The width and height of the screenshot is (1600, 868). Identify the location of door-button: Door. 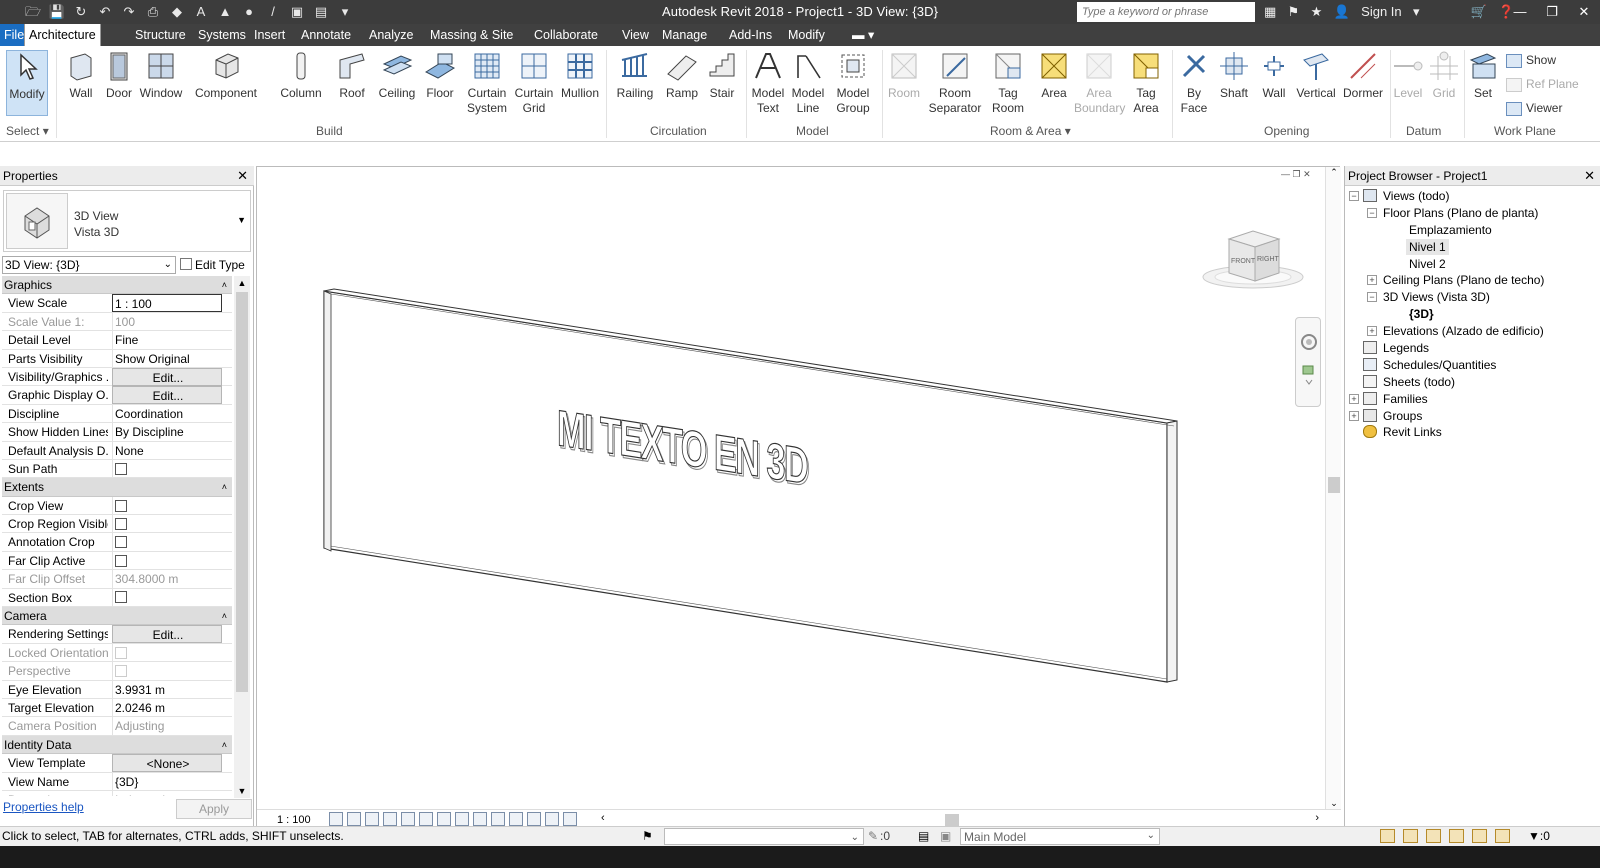
(119, 75).